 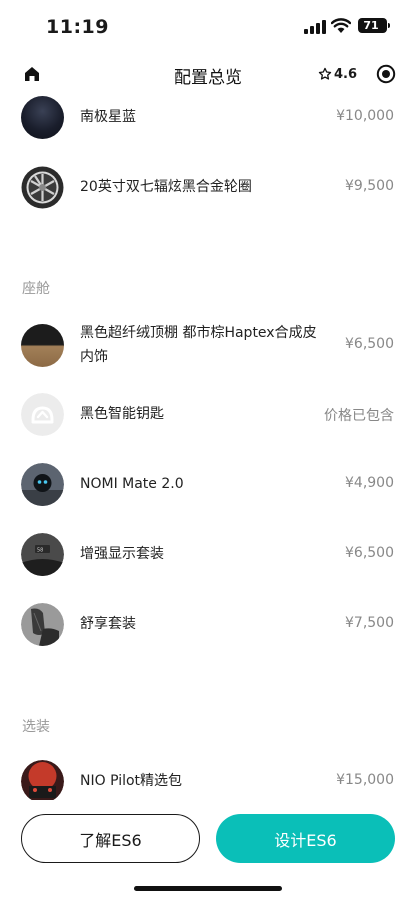 What do you see at coordinates (42, 780) in the screenshot?
I see `pilot-icon` at bounding box center [42, 780].